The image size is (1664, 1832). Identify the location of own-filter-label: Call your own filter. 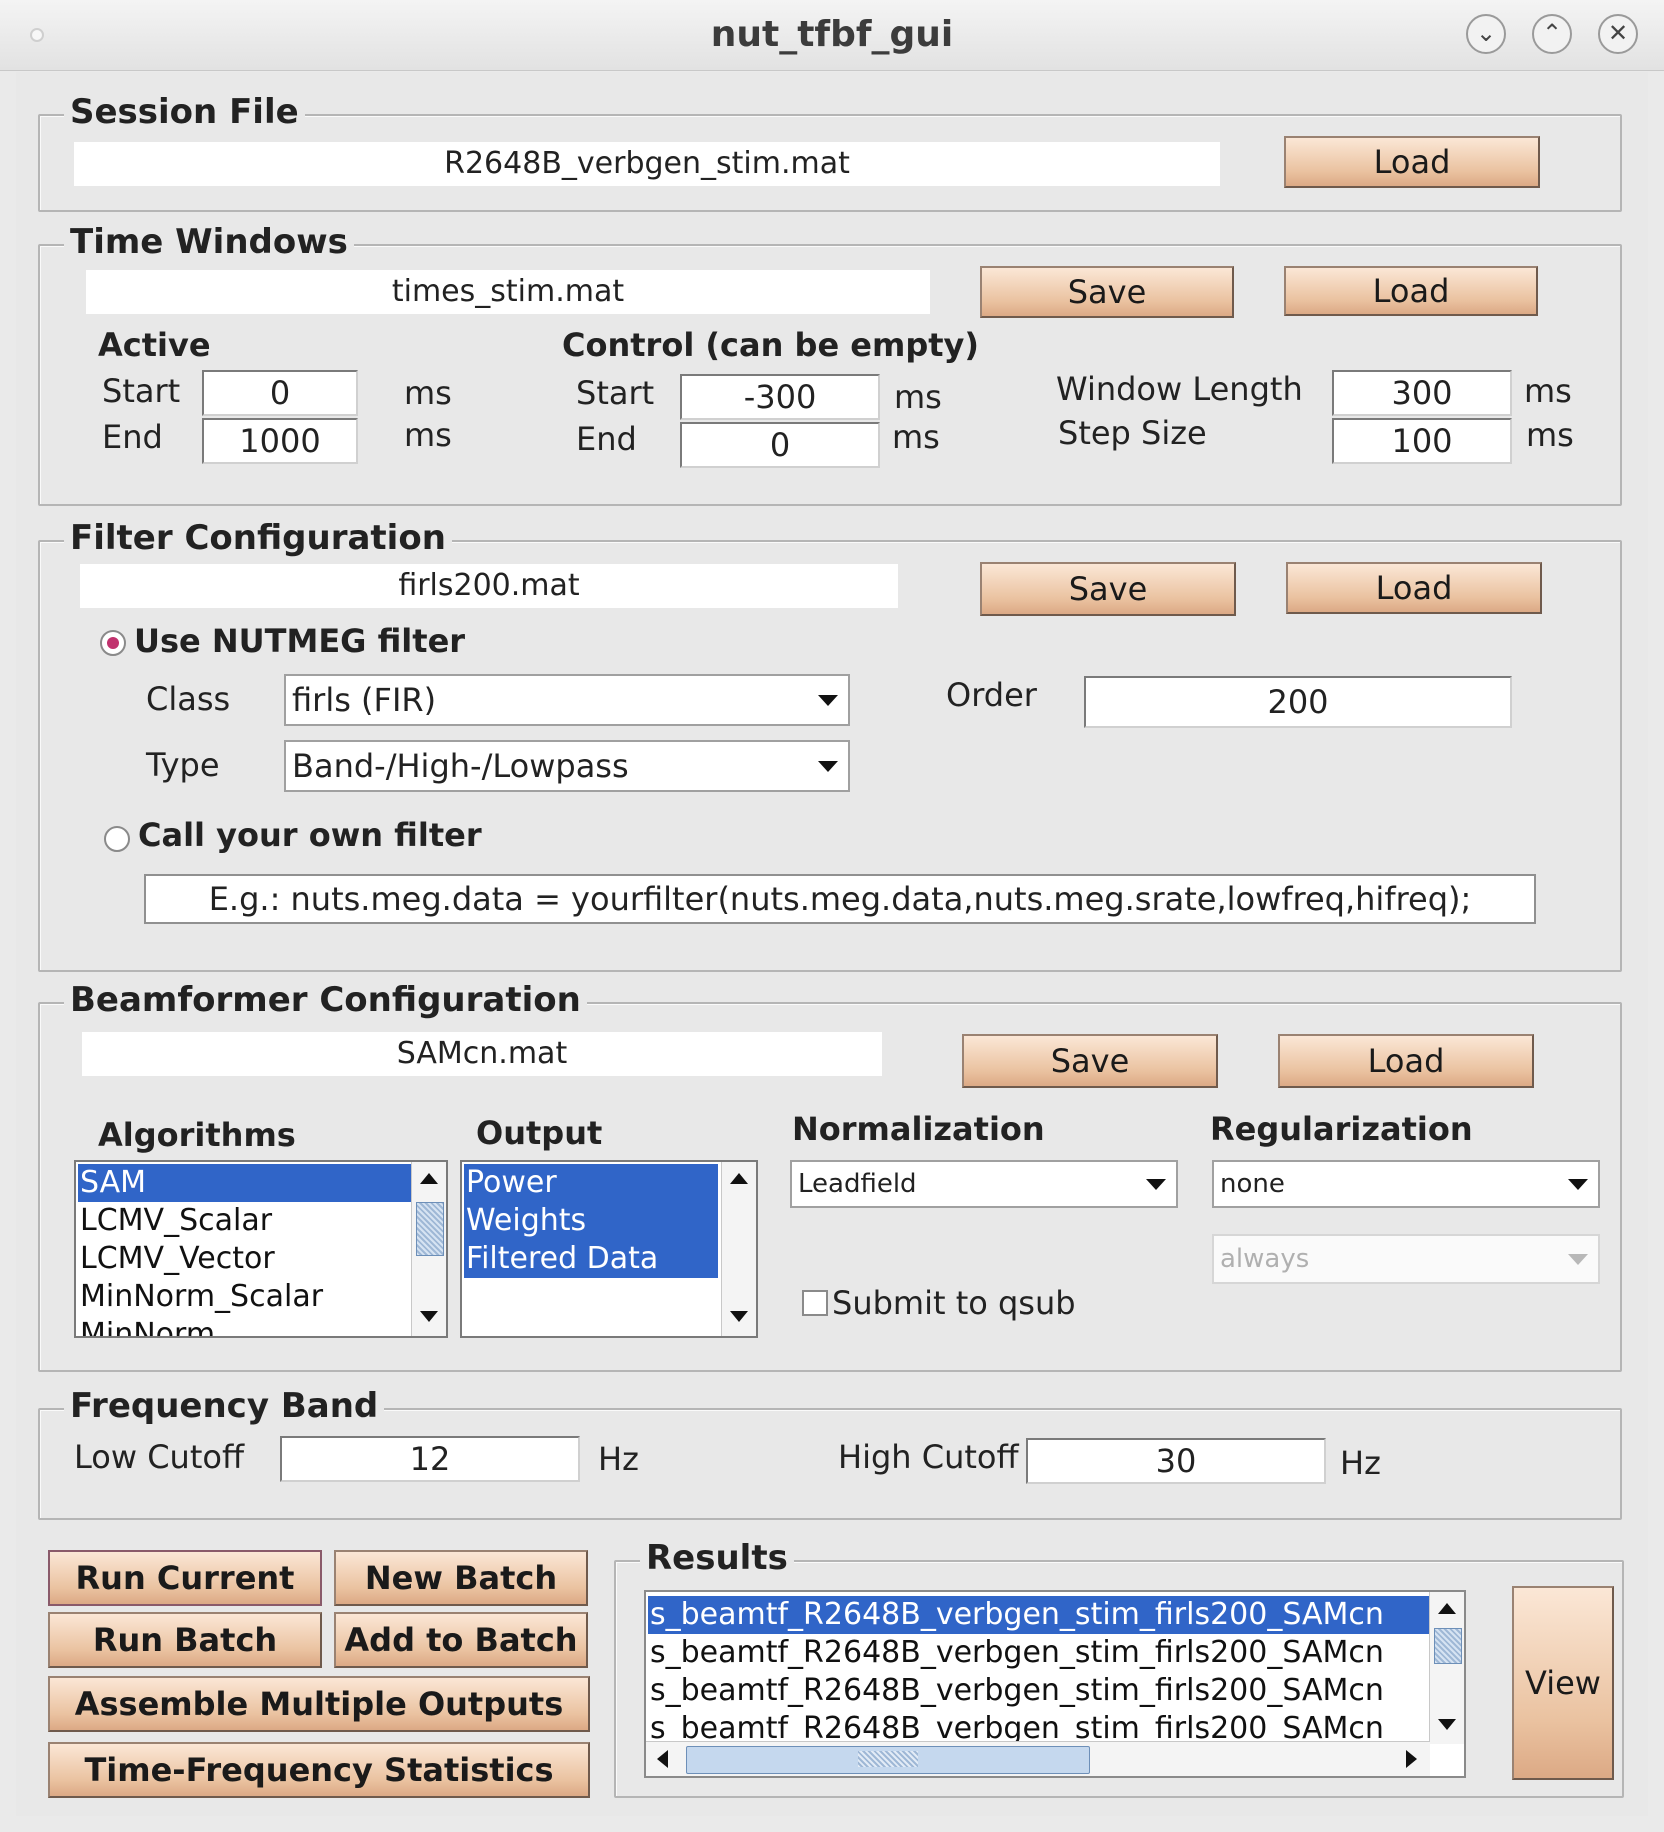
(310, 835).